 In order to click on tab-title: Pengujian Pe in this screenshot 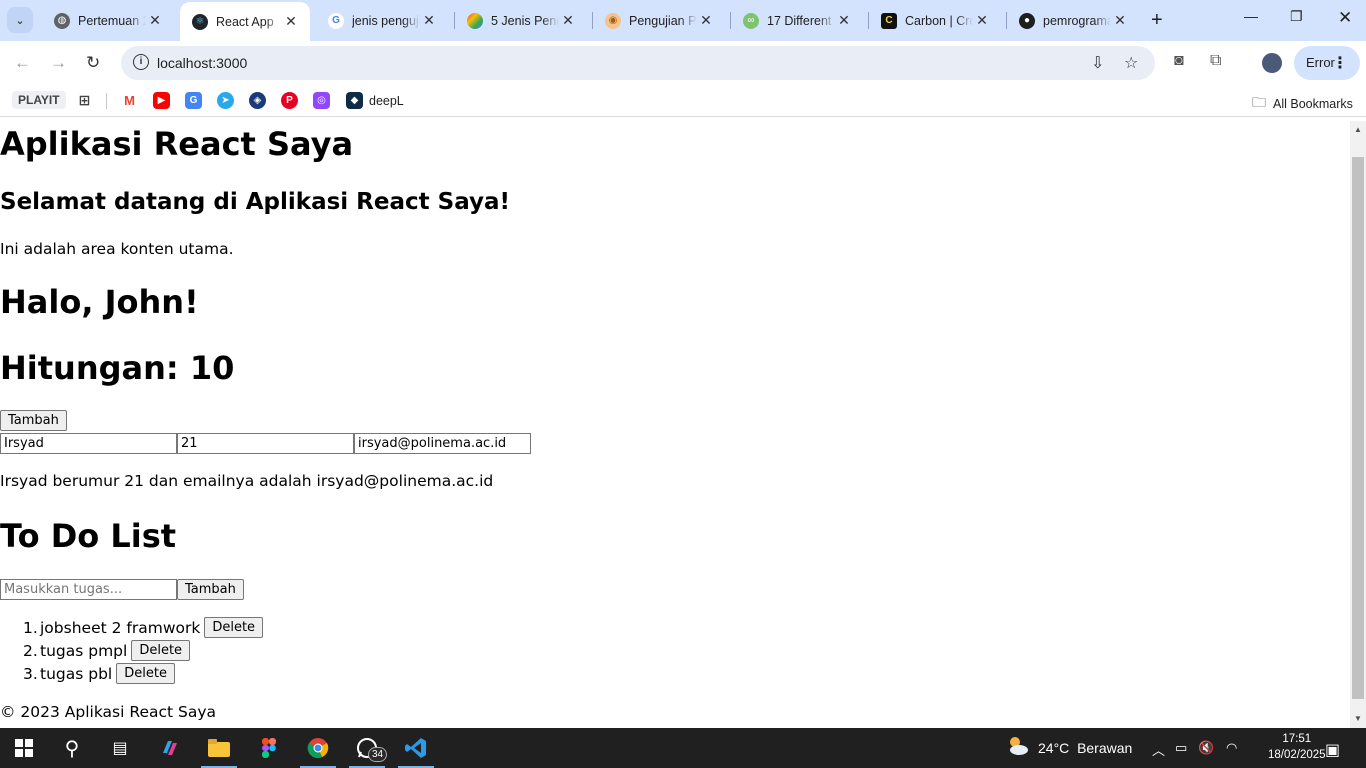, I will do `click(663, 20)`.